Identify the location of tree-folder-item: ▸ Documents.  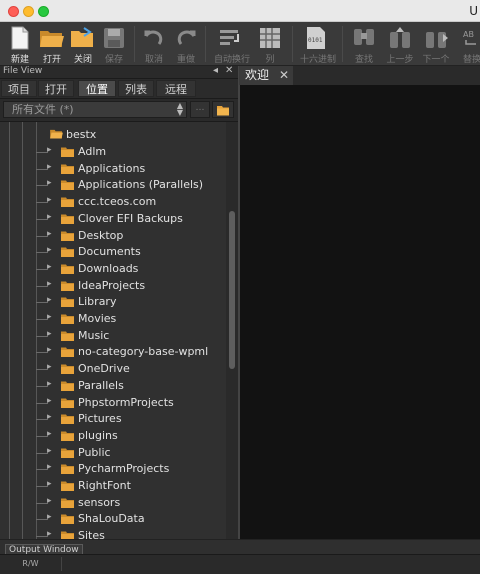
(113, 252).